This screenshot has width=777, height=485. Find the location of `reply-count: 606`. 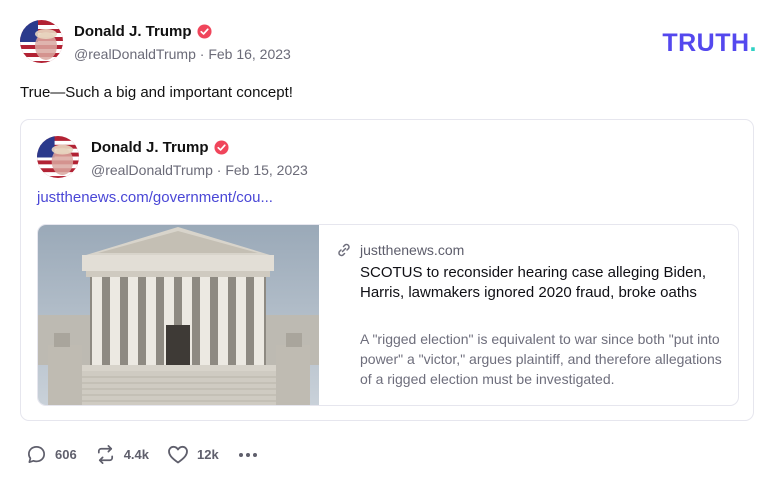

reply-count: 606 is located at coordinates (66, 454).